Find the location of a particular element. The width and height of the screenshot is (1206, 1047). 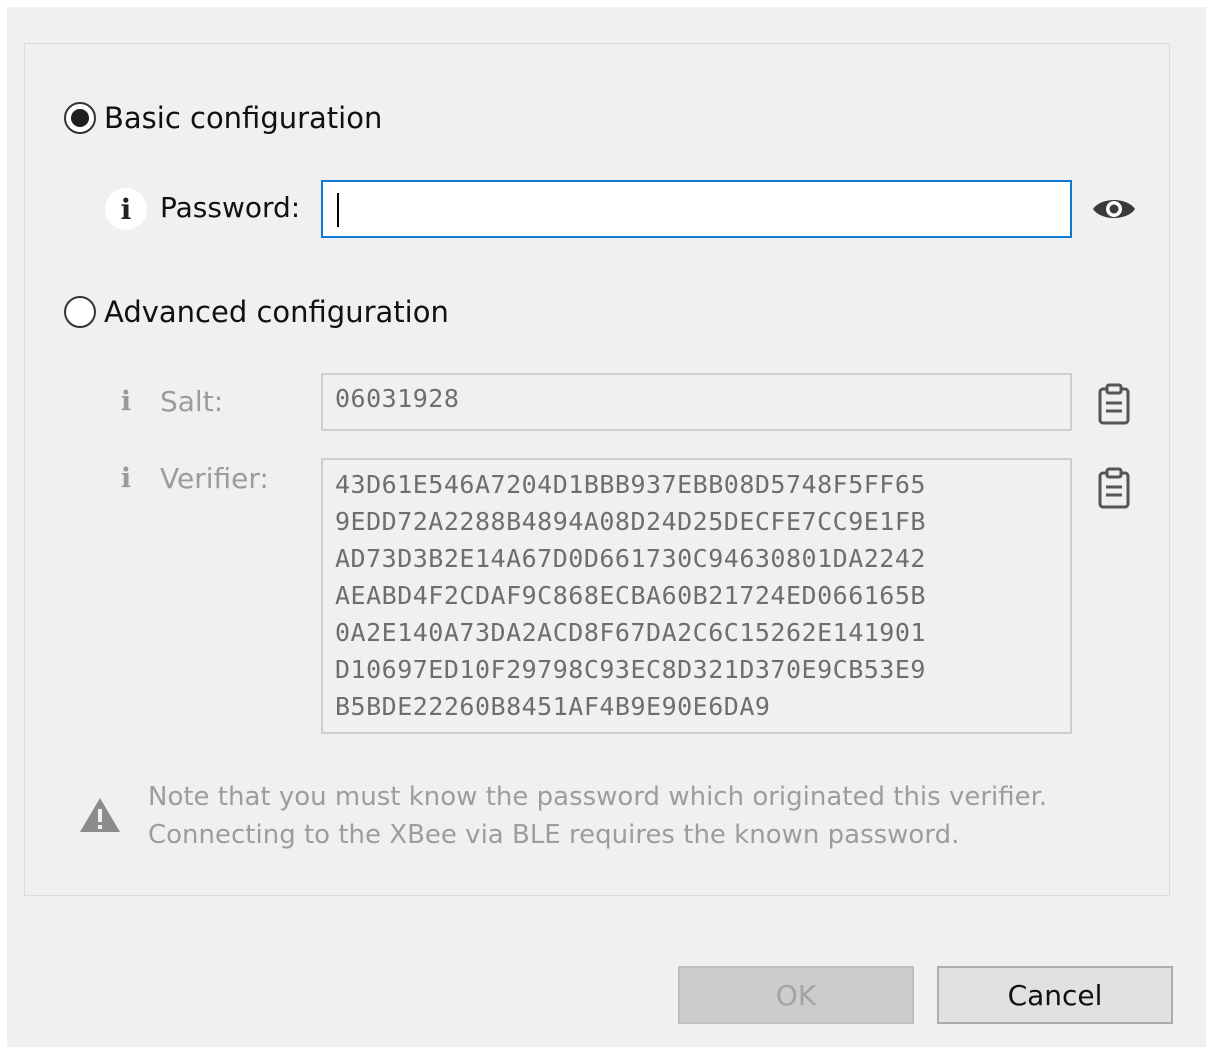

salt-clipboard-icon is located at coordinates (1114, 404).